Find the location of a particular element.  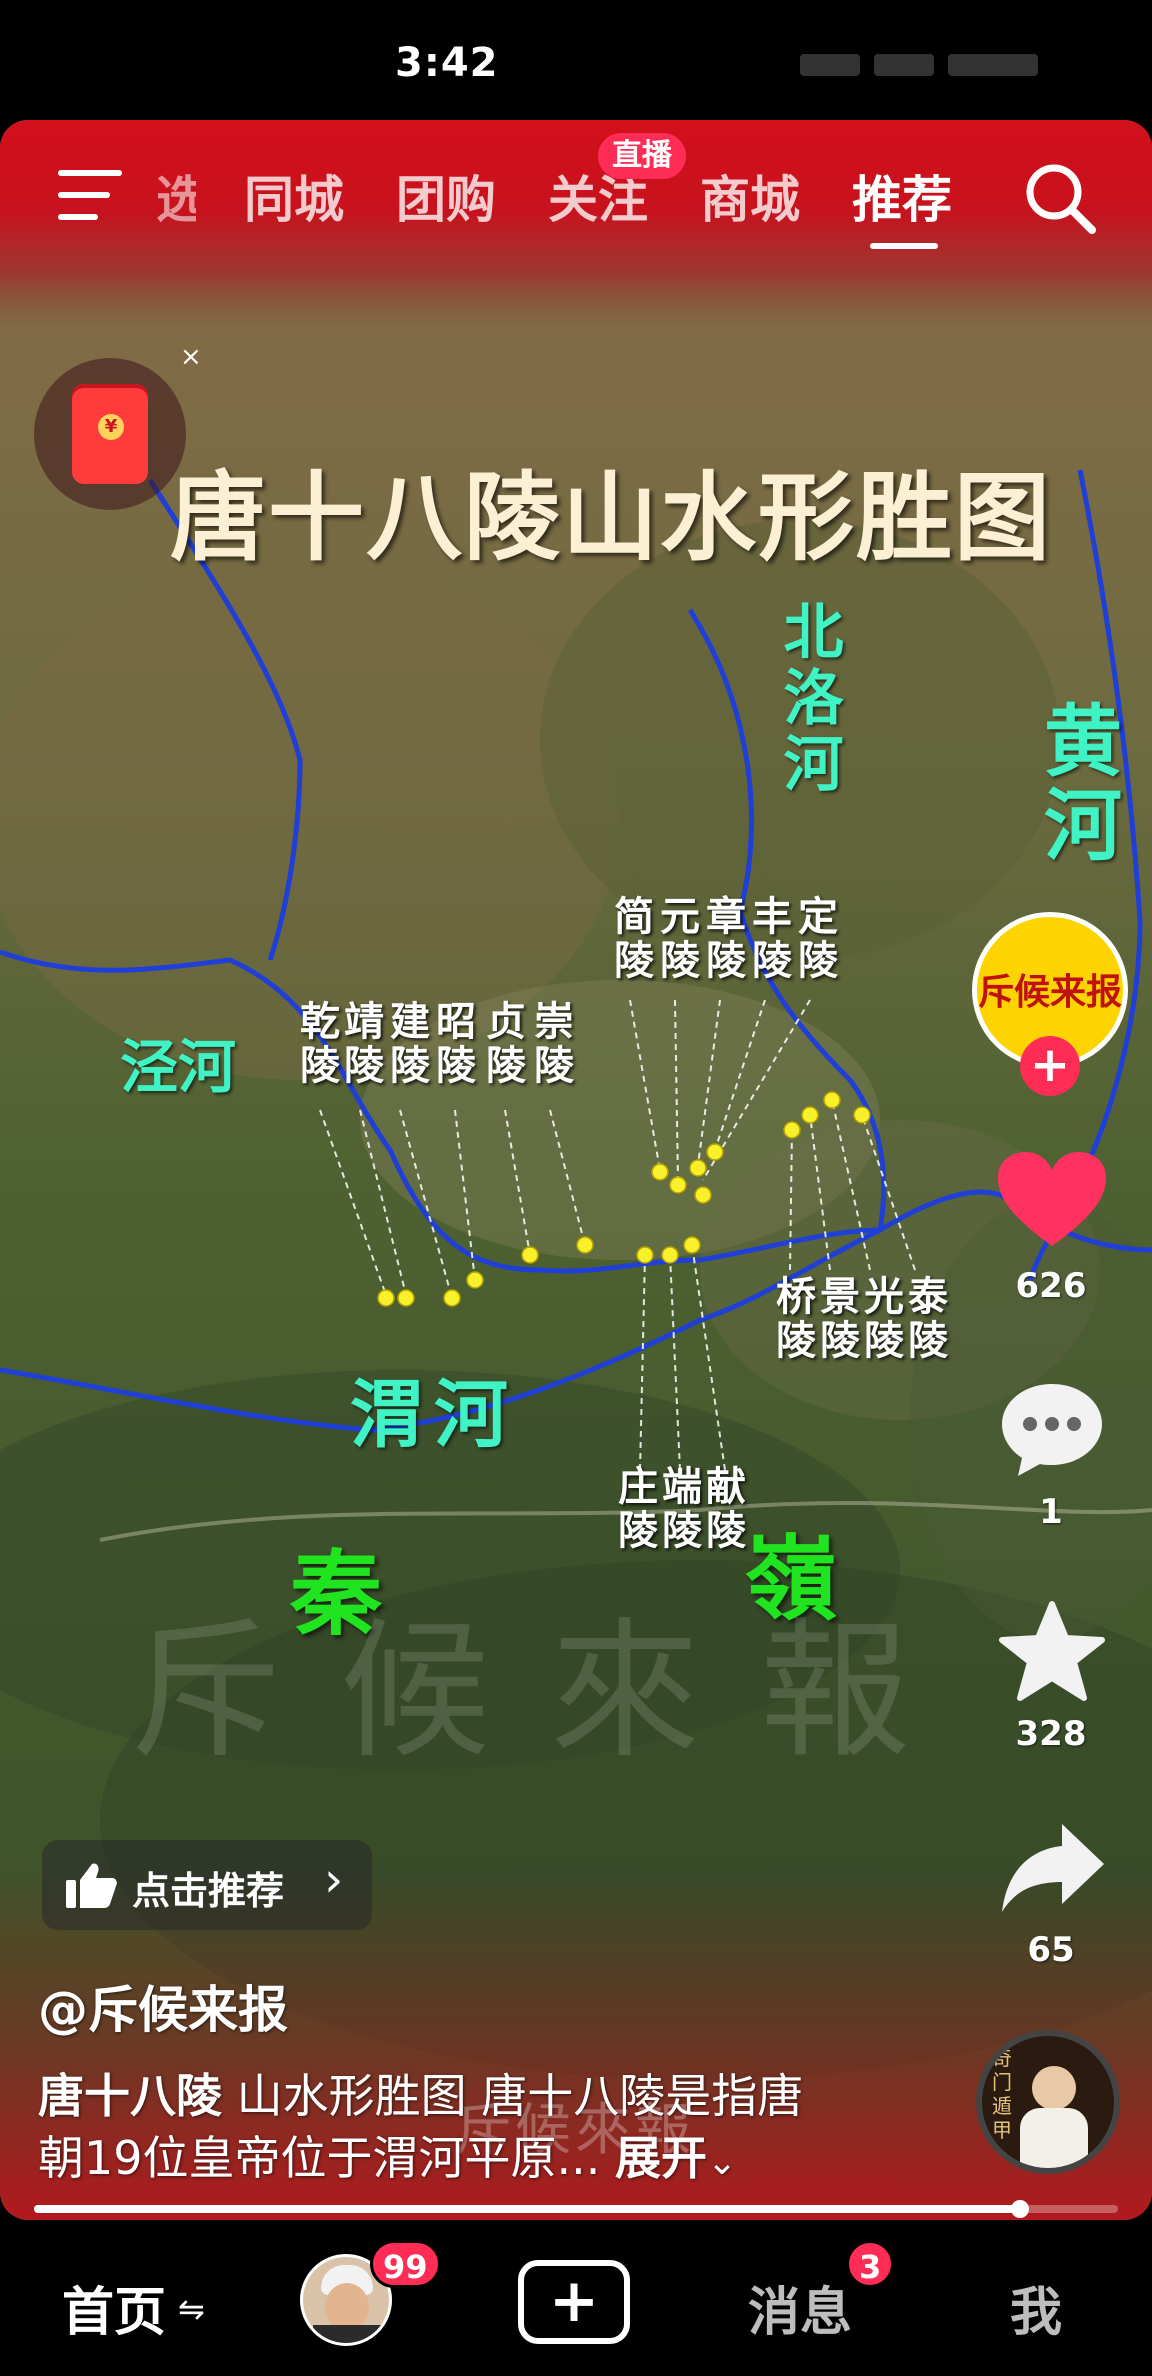

tab-partial: 选 is located at coordinates (176, 196).